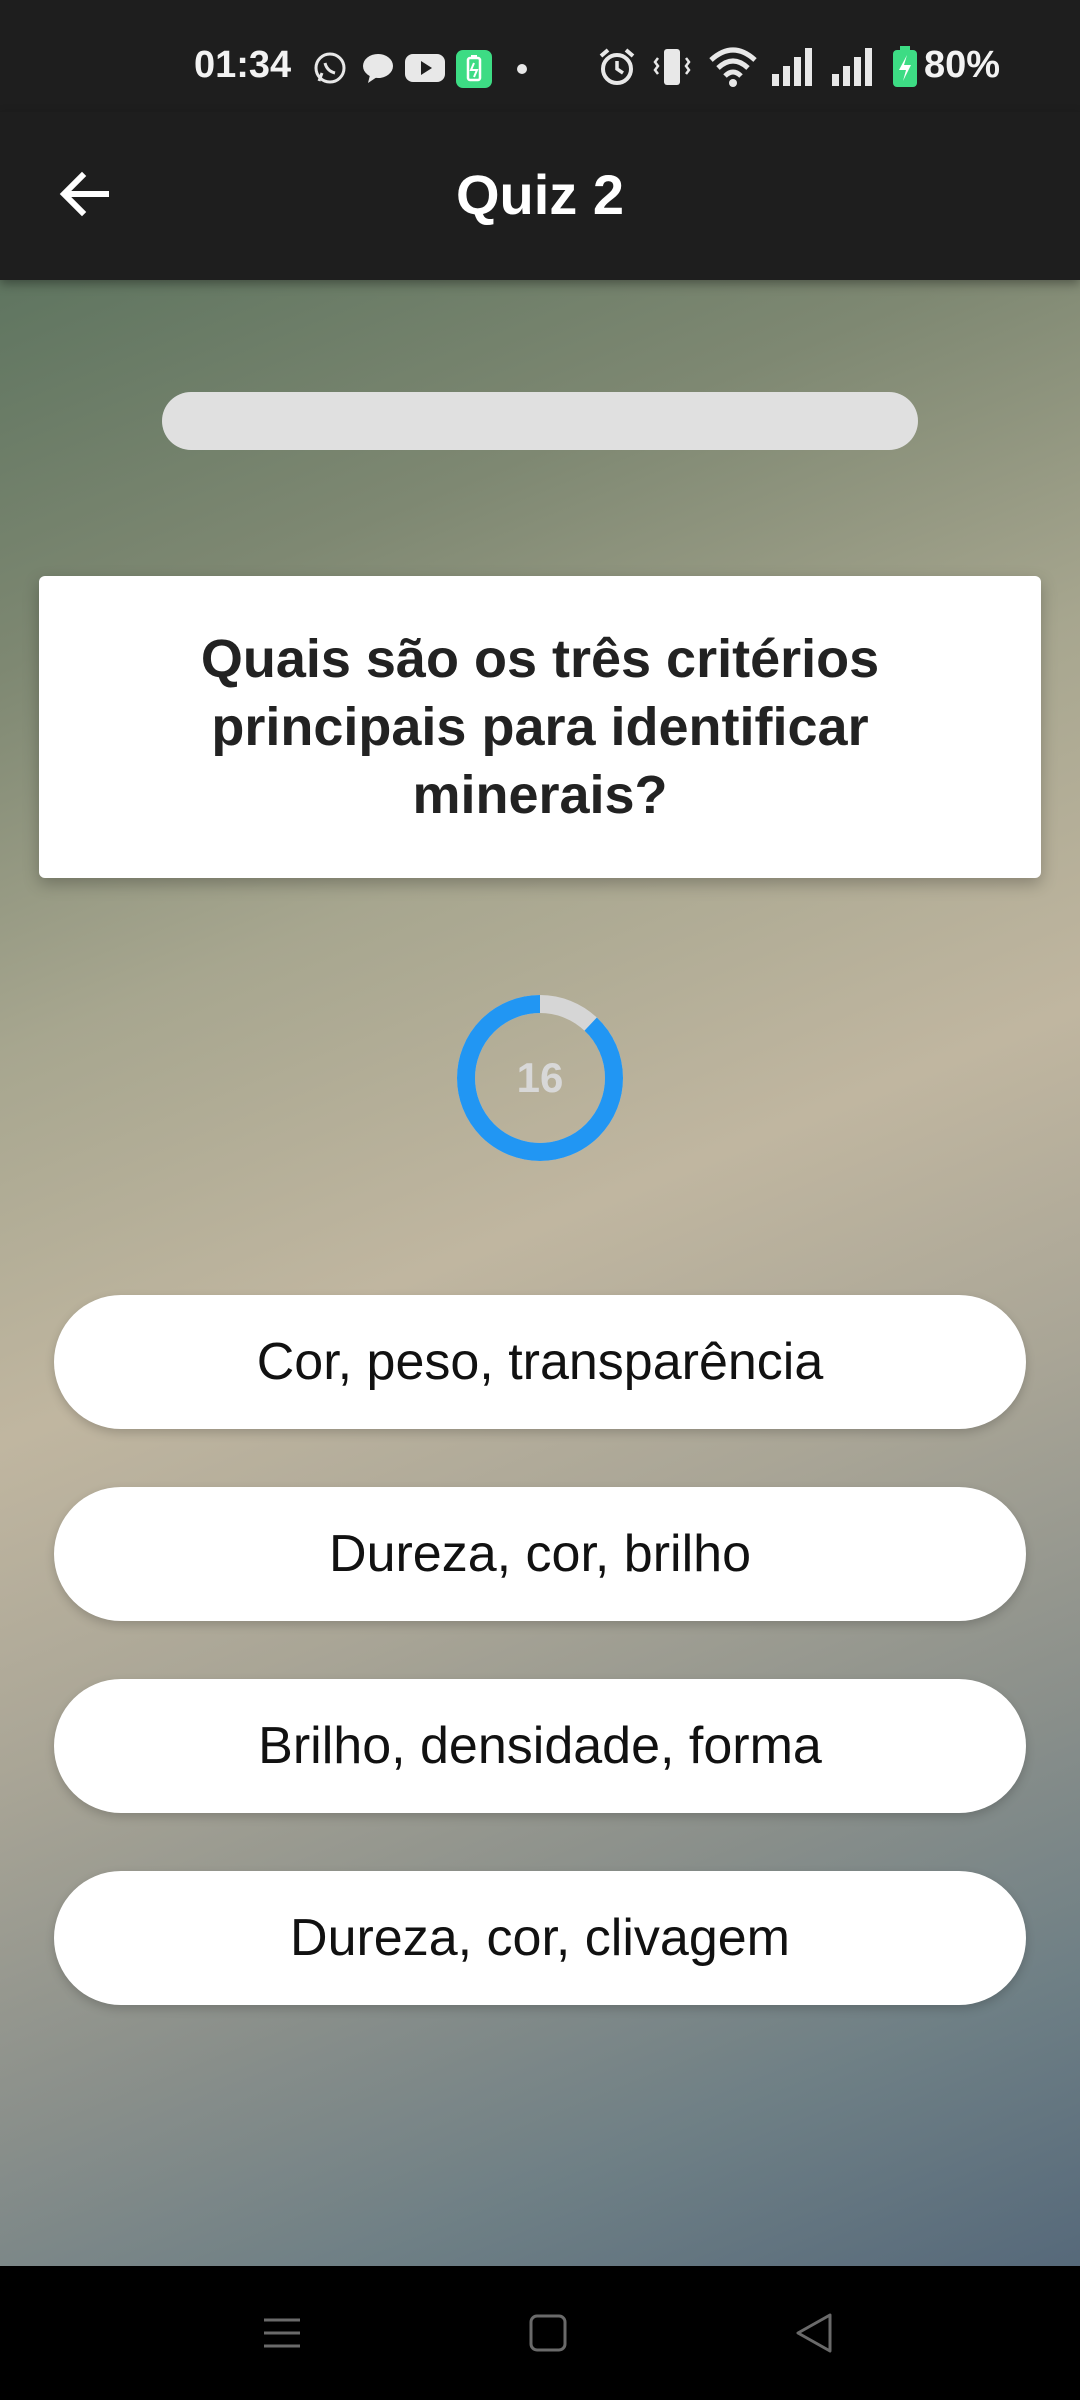 Image resolution: width=1080 pixels, height=2400 pixels. What do you see at coordinates (282, 2335) in the screenshot?
I see `menu-icon` at bounding box center [282, 2335].